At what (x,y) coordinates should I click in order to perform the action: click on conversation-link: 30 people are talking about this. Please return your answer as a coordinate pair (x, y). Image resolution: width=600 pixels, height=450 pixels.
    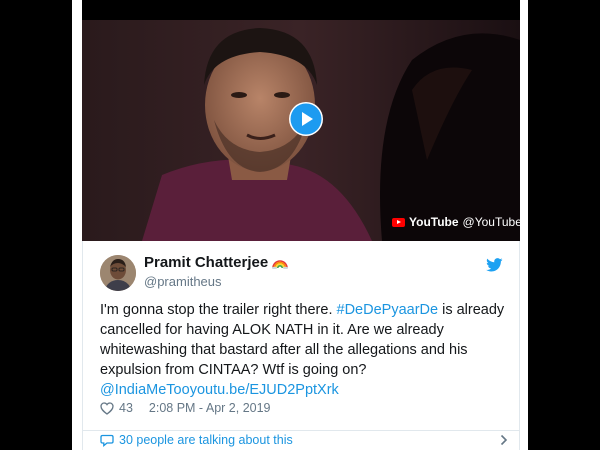
    Looking at the image, I should click on (301, 440).